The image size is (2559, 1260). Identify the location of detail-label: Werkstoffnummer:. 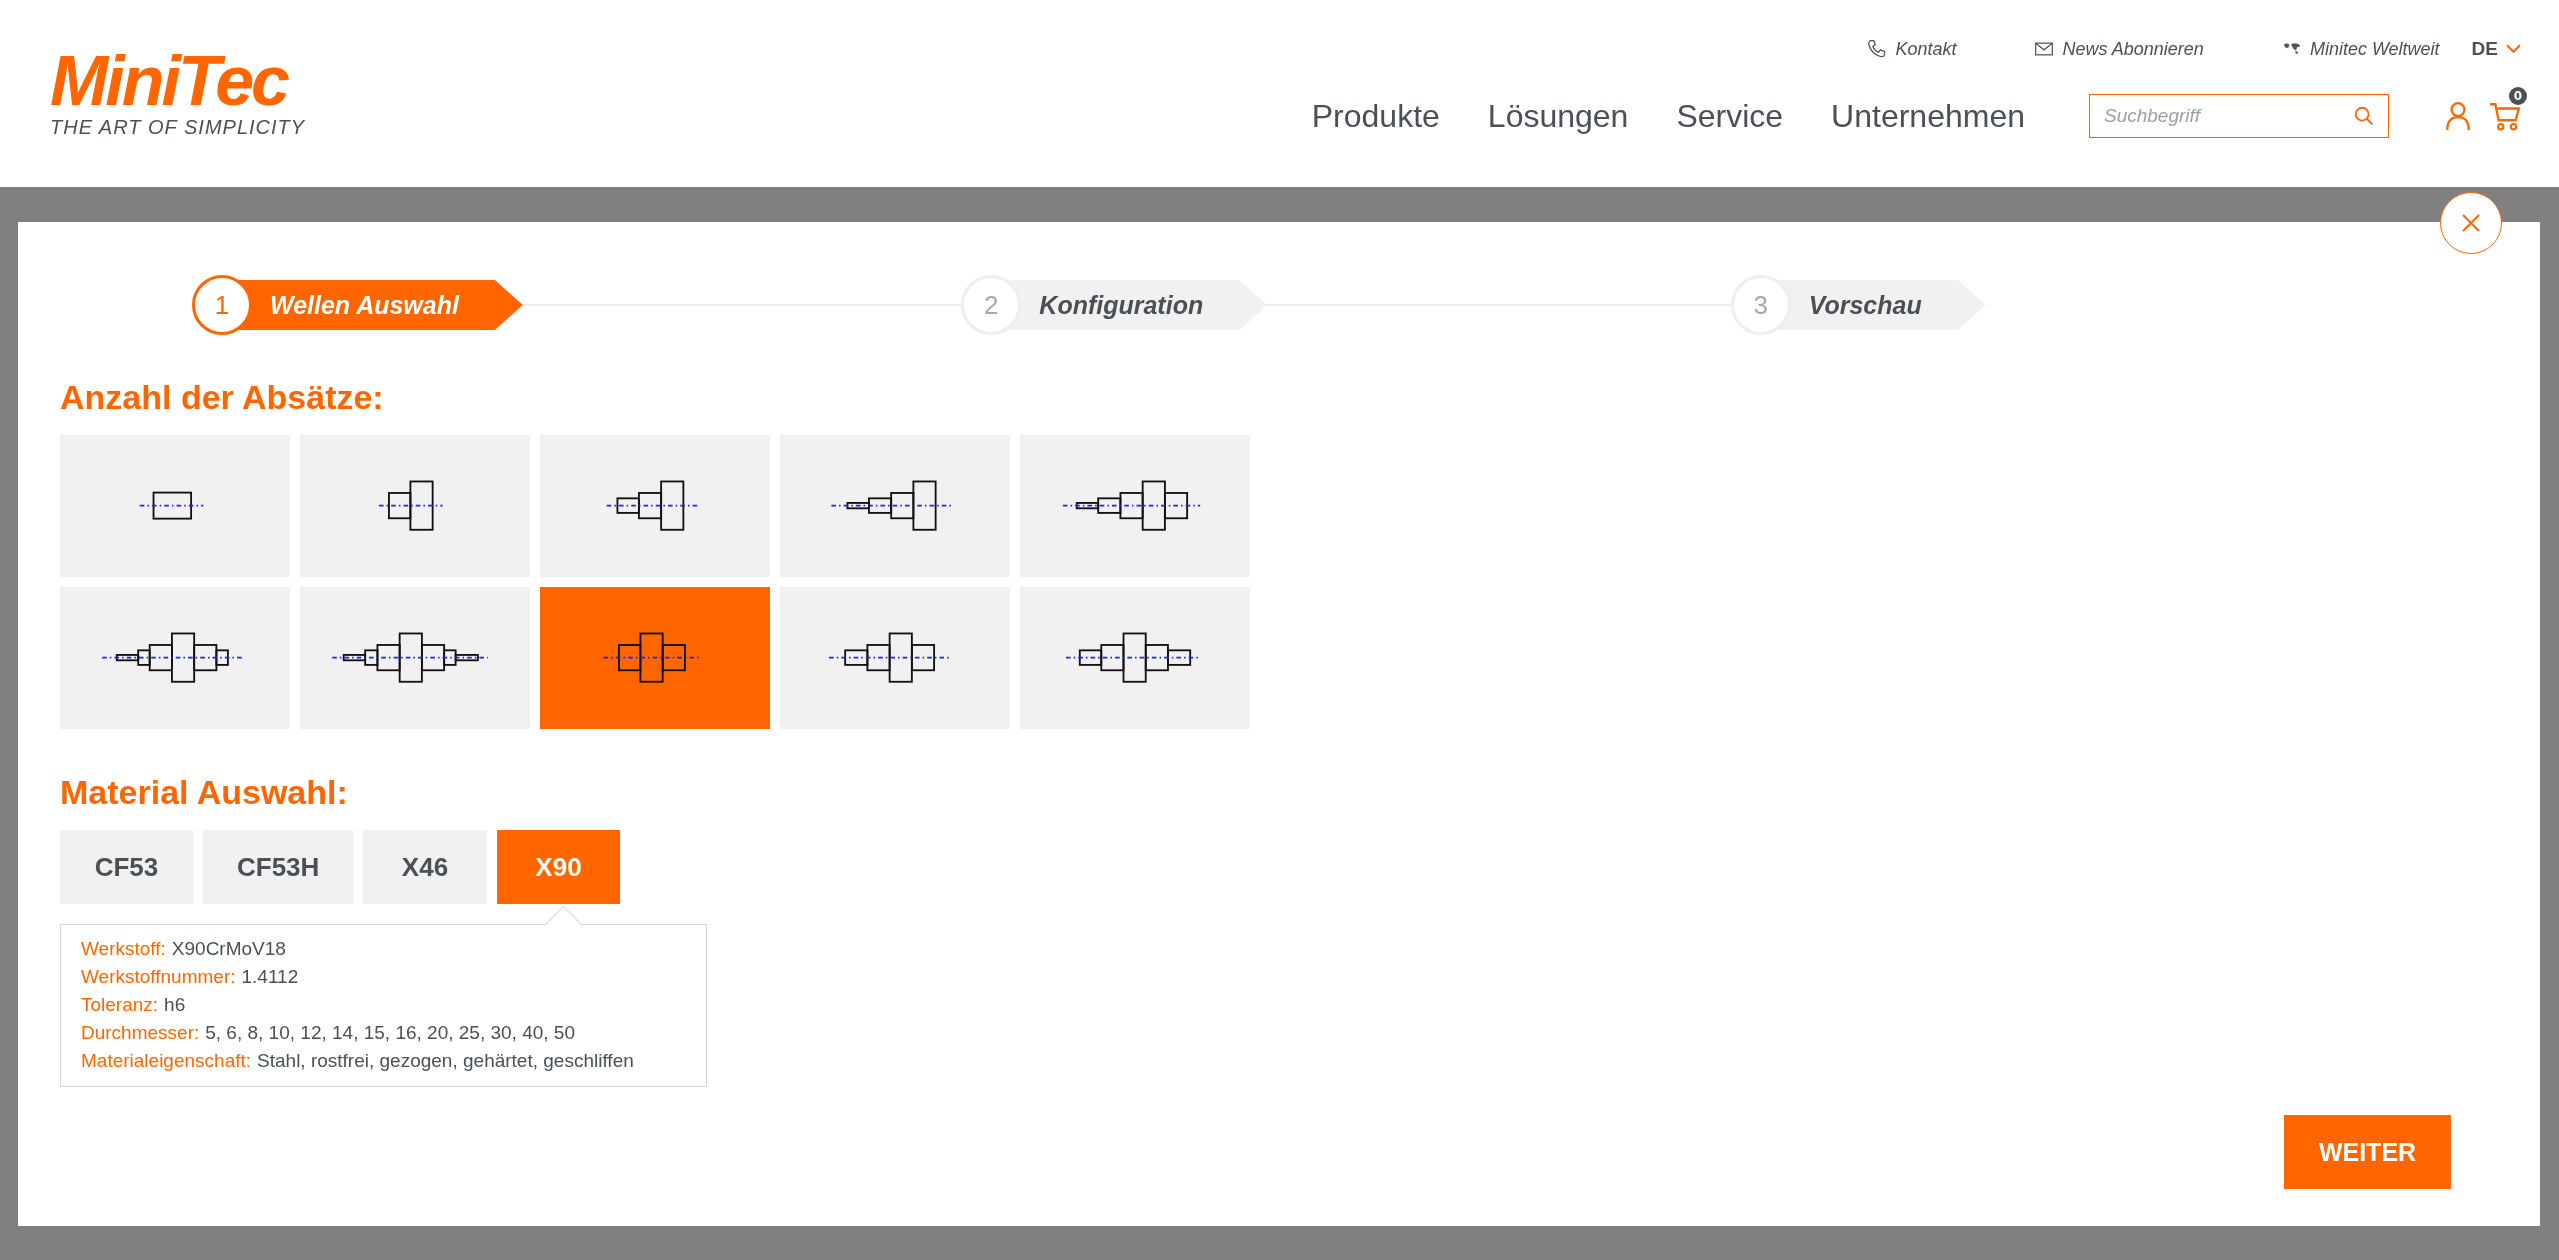
(158, 976).